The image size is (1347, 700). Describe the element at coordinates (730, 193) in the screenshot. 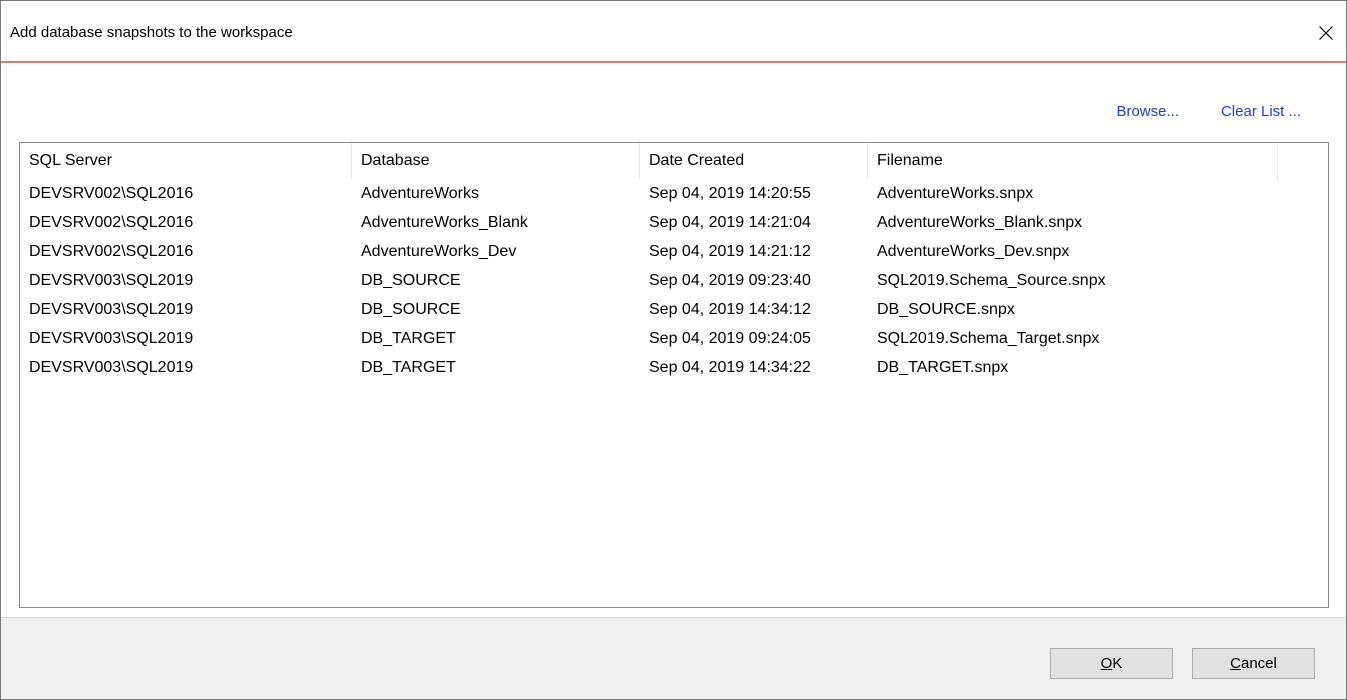

I see `cell-date-created: Sep 04, 2019 14:20:55` at that location.